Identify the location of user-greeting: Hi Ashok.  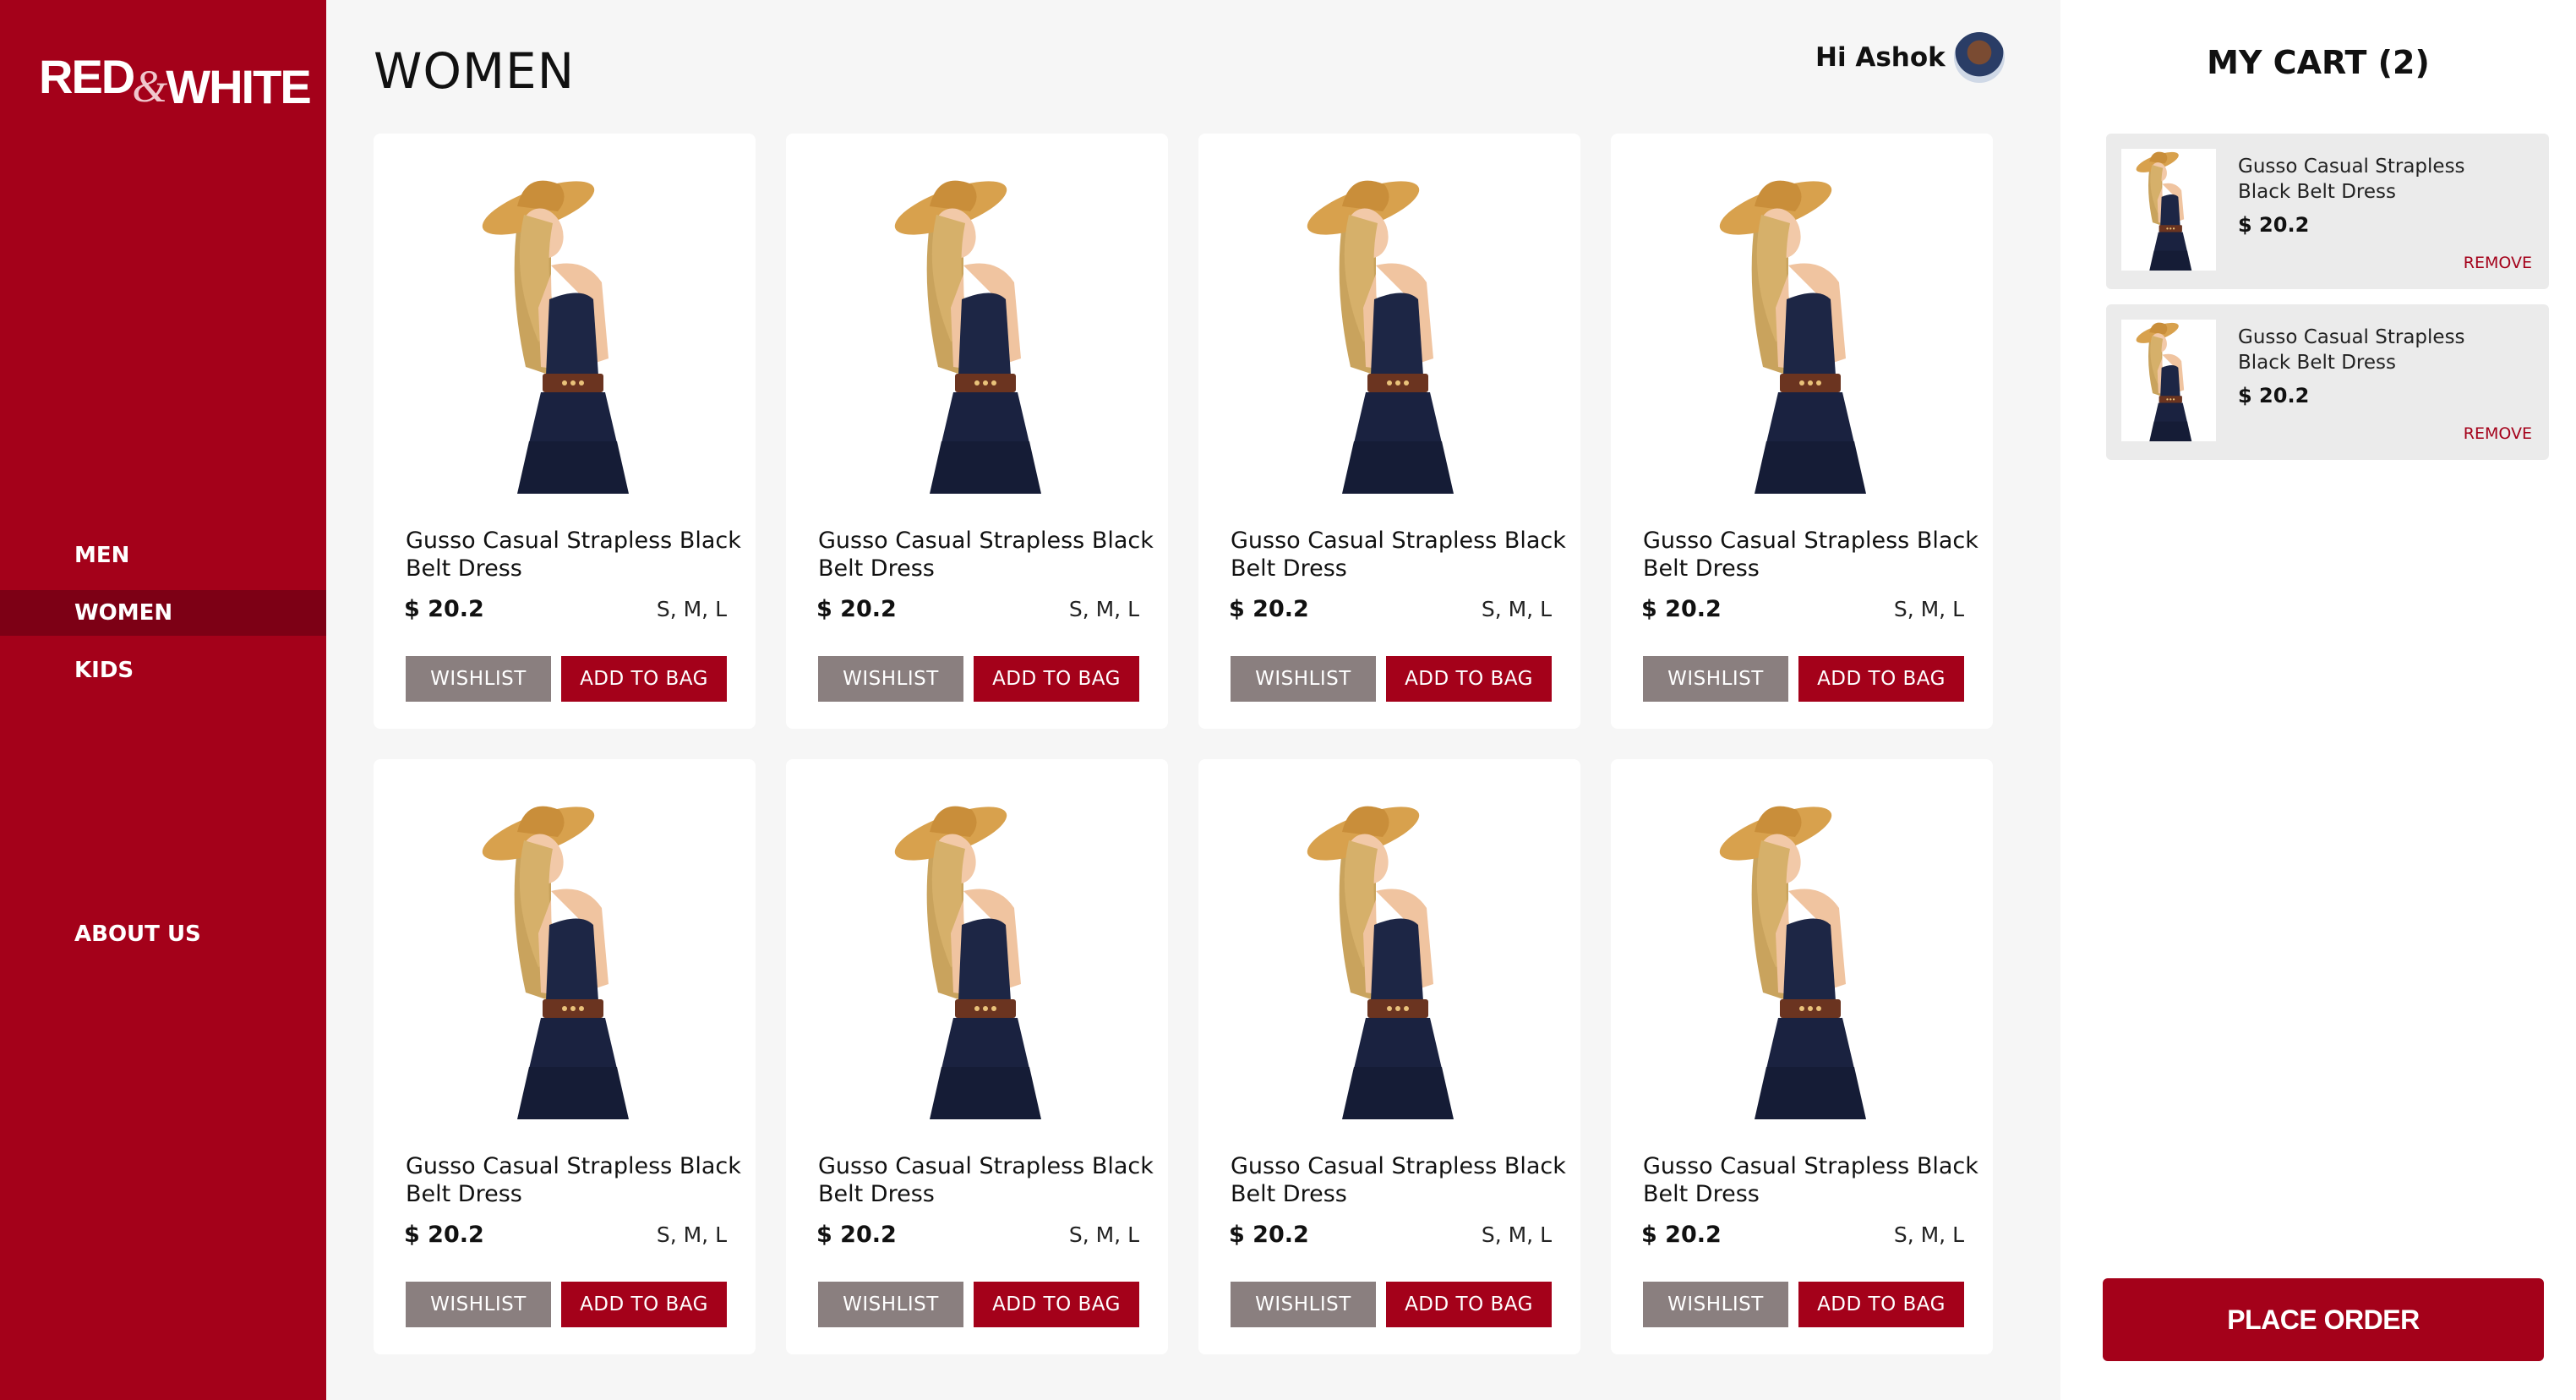
(1880, 57).